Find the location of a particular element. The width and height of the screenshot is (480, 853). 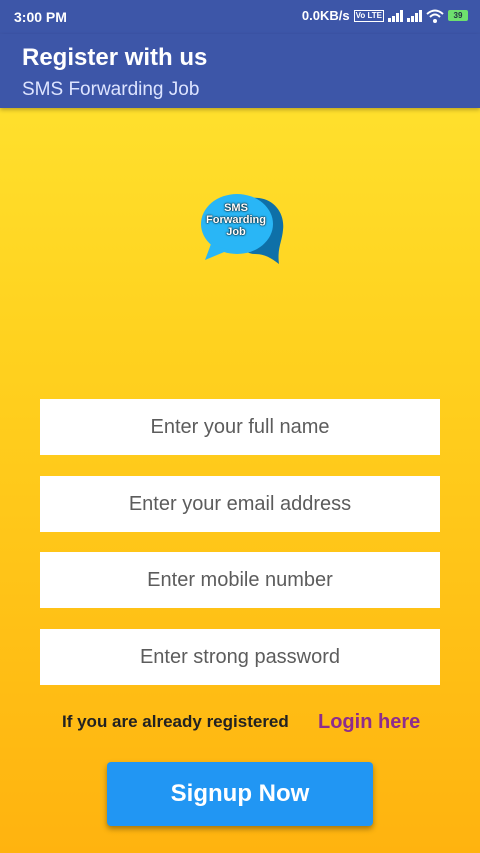

logo-text: SMS Forwarding Job is located at coordinates (236, 220).